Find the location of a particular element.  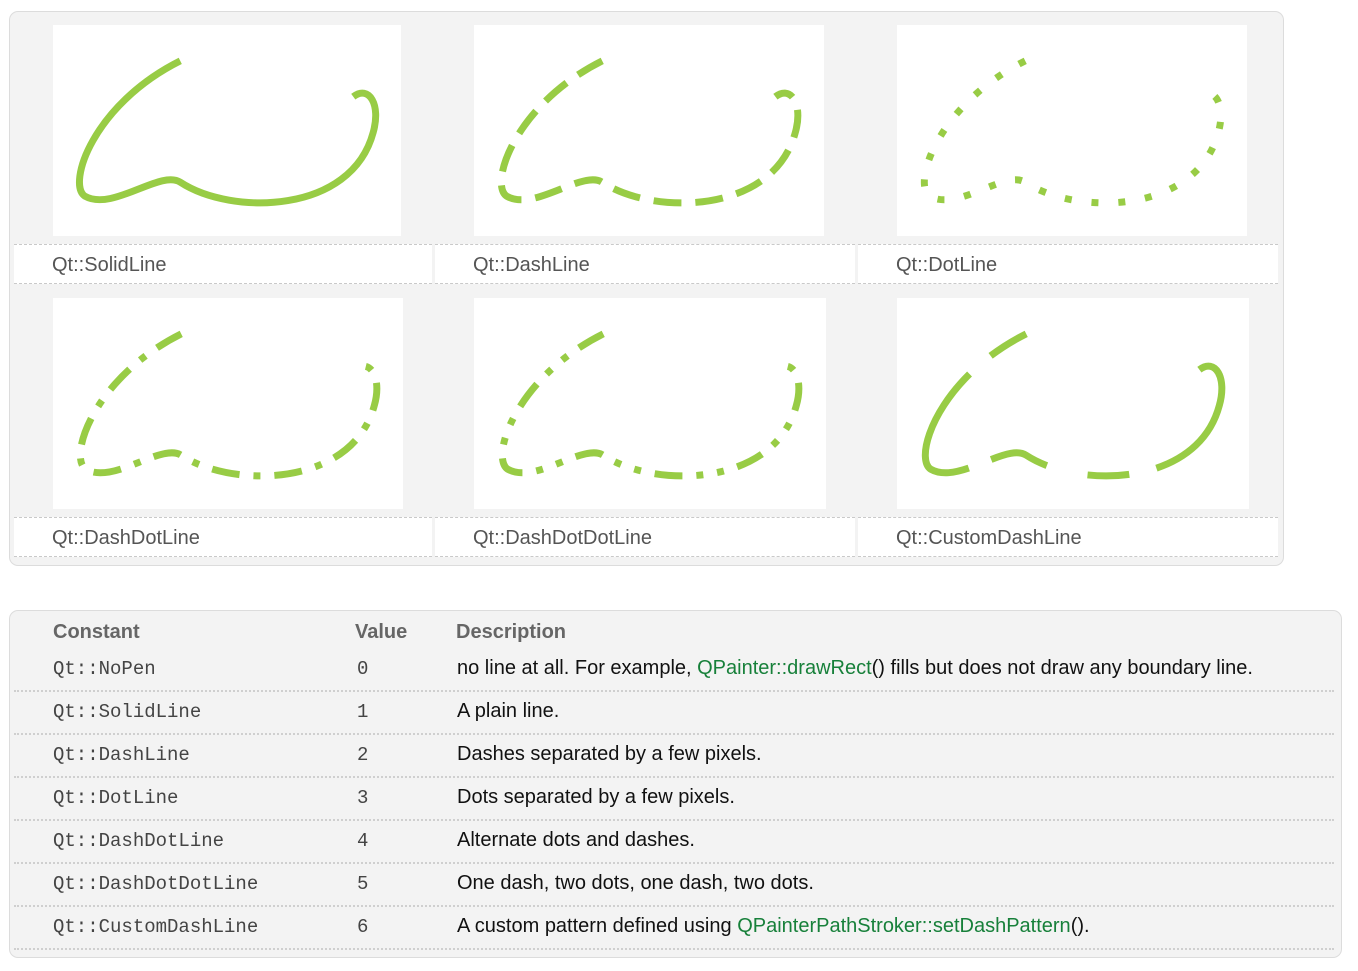

caption-dash-dot-line: Qt::DashDotLine is located at coordinates (223, 537).